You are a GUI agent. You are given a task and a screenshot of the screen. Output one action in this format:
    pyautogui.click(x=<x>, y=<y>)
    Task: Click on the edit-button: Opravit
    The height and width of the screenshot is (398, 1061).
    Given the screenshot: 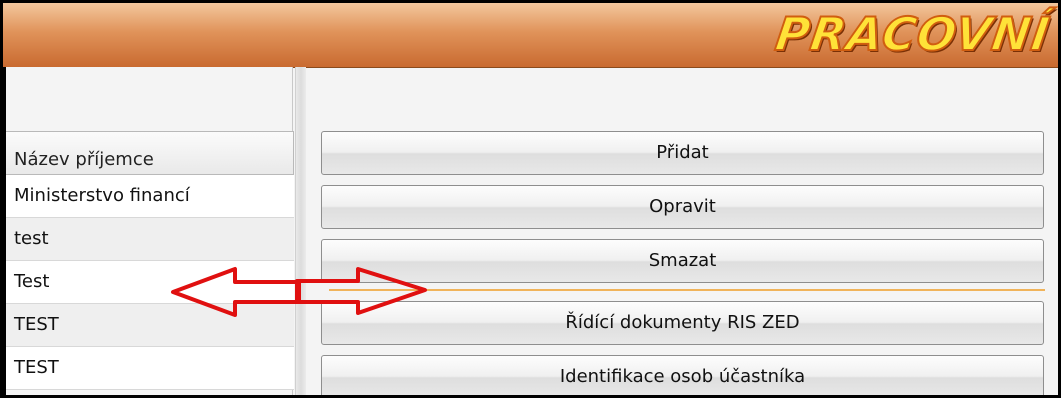 What is the action you would take?
    pyautogui.click(x=682, y=207)
    